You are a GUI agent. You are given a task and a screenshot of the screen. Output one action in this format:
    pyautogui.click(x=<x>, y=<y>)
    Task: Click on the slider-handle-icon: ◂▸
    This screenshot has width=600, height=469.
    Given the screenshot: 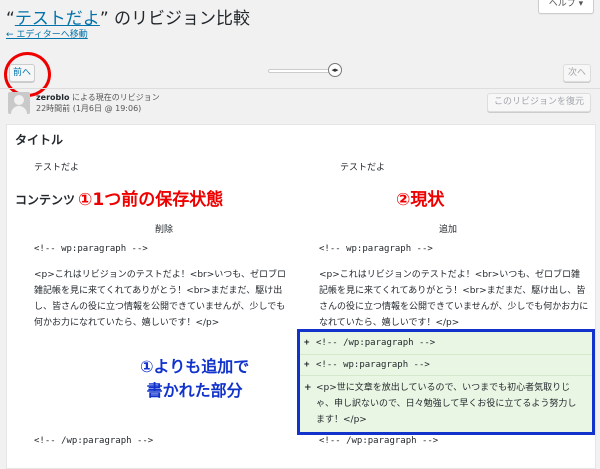 What is the action you would take?
    pyautogui.click(x=335, y=70)
    